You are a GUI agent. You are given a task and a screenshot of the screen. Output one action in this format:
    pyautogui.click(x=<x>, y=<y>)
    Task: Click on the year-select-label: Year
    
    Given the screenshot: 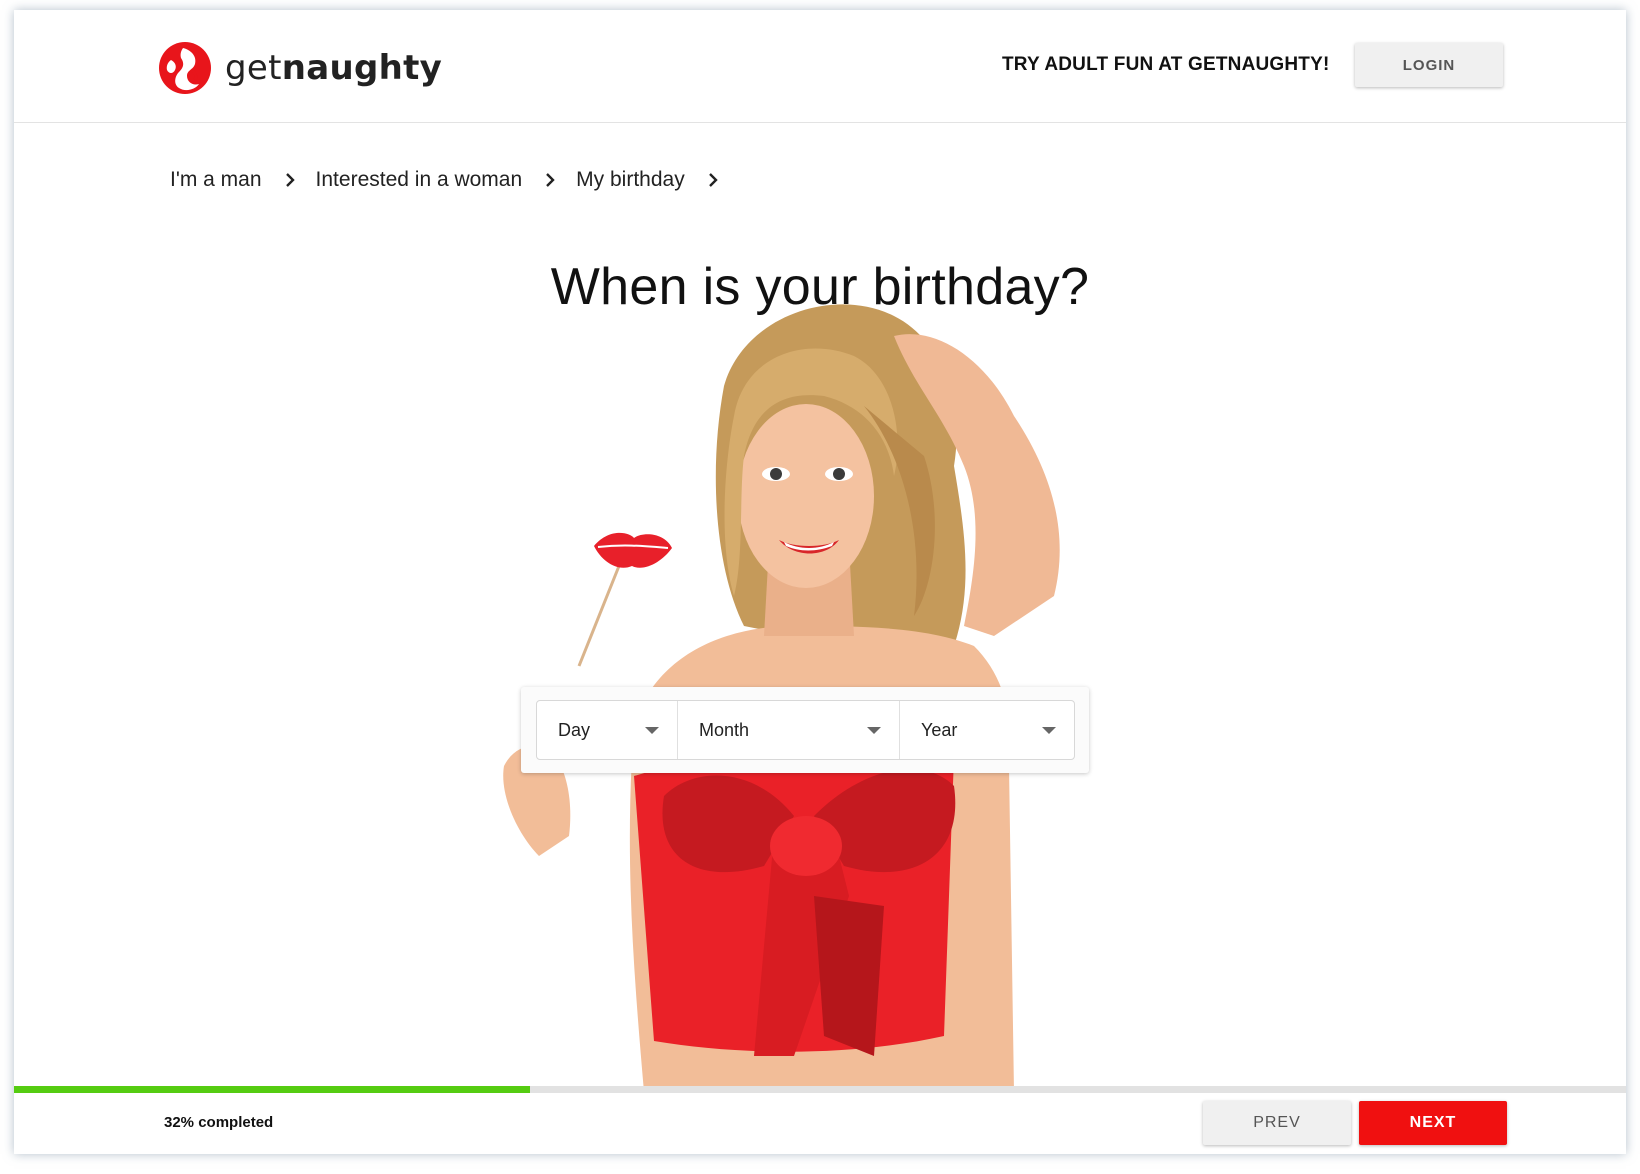 What is the action you would take?
    pyautogui.click(x=939, y=729)
    